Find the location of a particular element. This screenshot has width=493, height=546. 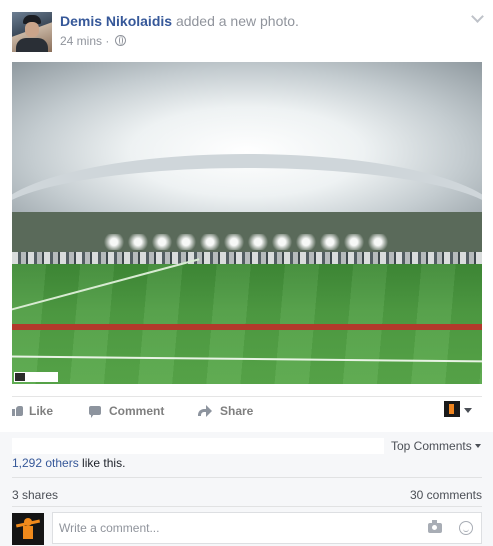

comment-button: Comment is located at coordinates (126, 411).